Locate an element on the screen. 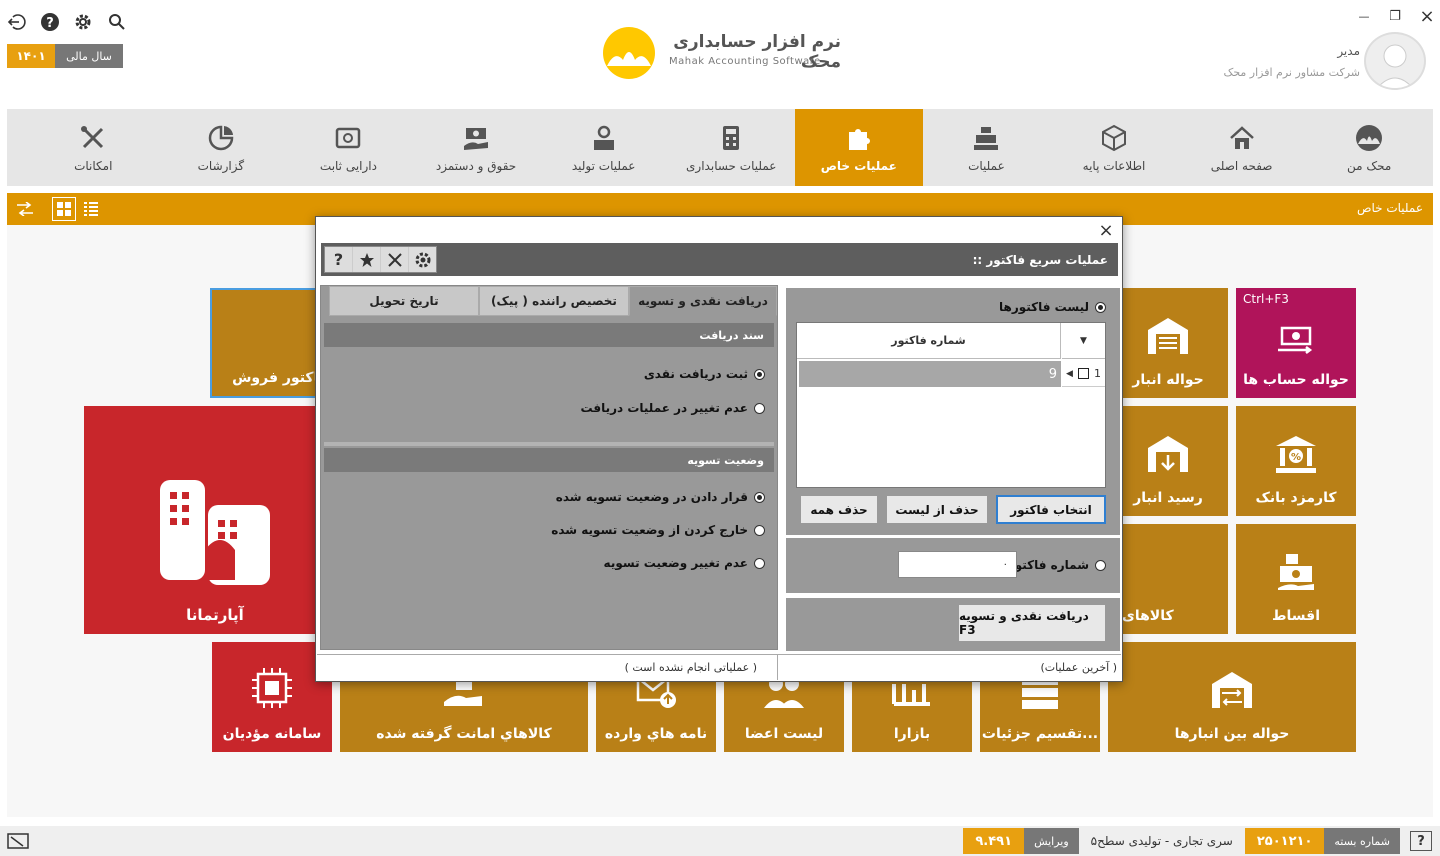 The image size is (1440, 856). invoice-number-panel: شماره فاکتور ۰ is located at coordinates (953, 565).